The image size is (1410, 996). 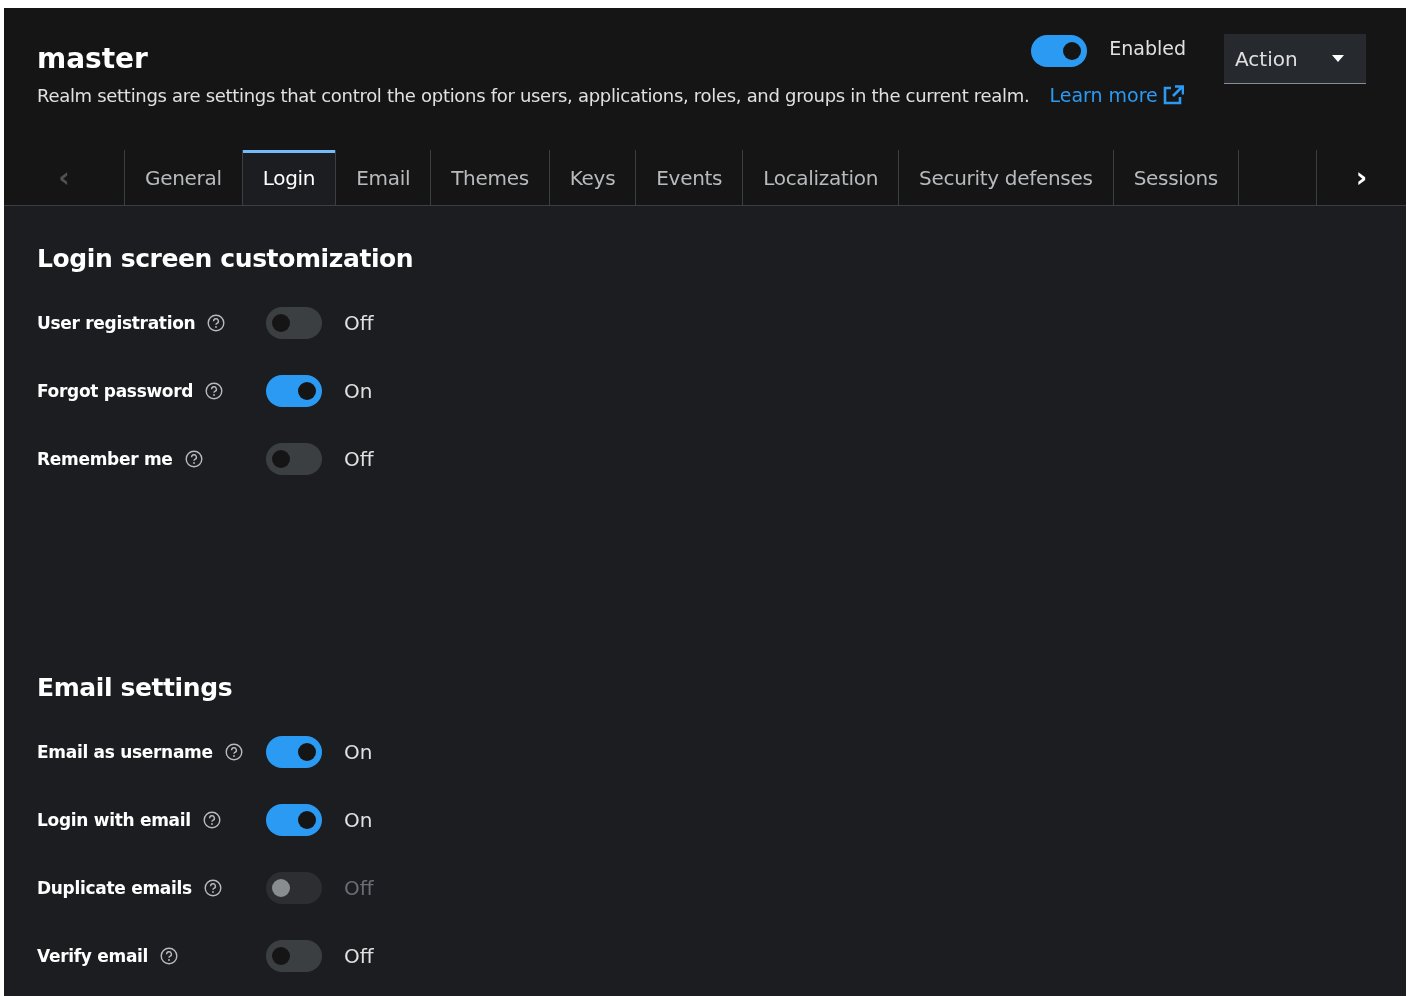 What do you see at coordinates (114, 820) in the screenshot?
I see `setting-label: Login with email` at bounding box center [114, 820].